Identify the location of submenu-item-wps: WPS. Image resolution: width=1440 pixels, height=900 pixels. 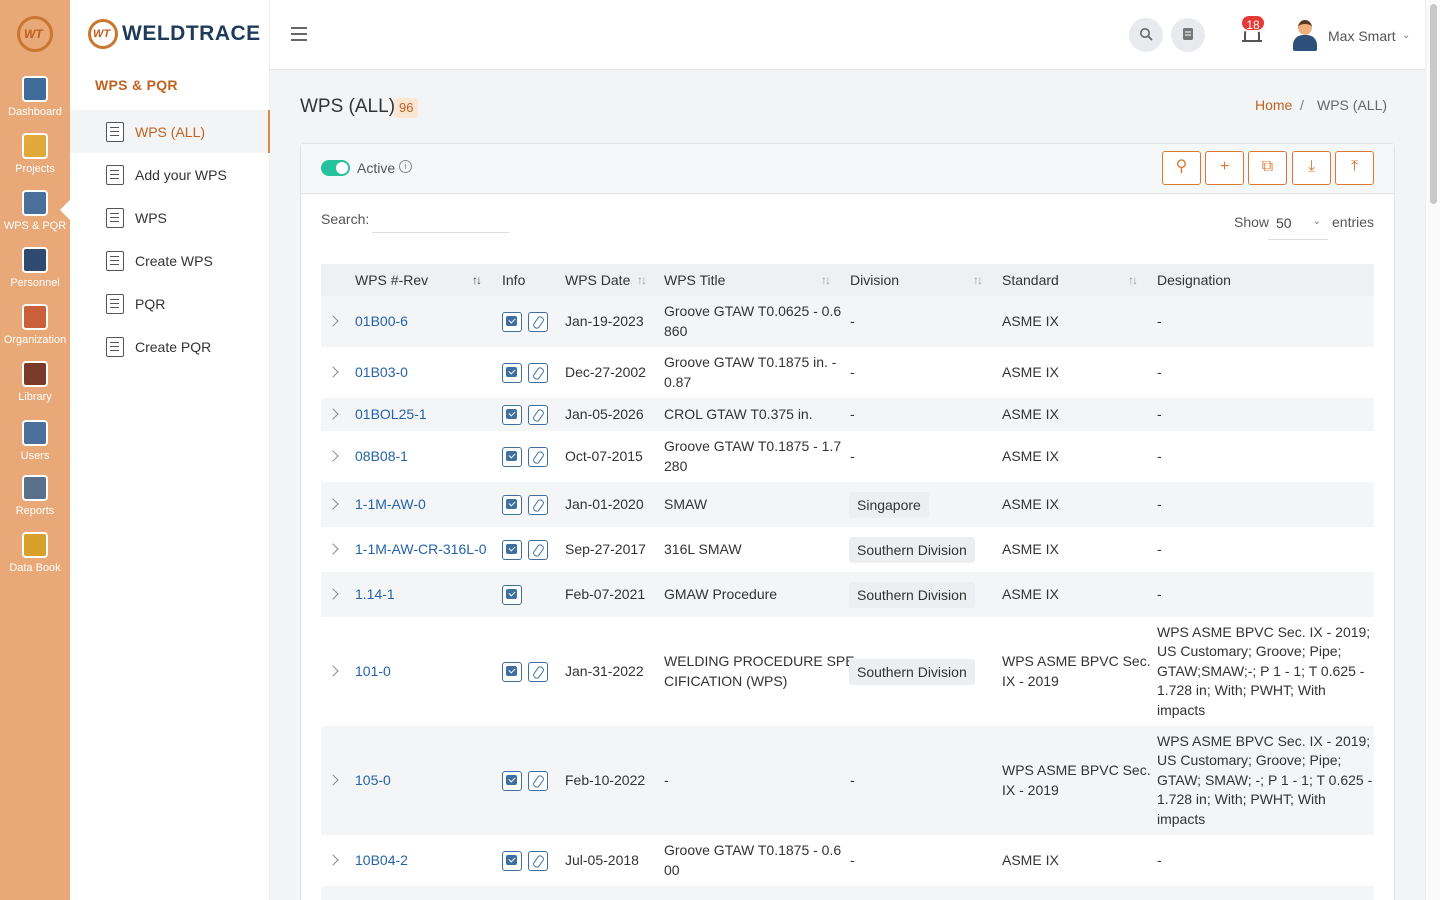
(170, 217).